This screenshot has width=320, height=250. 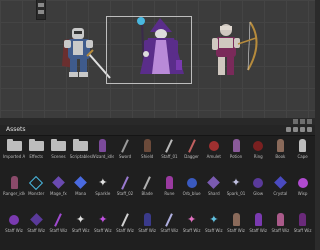 I want to click on asset-label: Ring, so click(x=258, y=156).